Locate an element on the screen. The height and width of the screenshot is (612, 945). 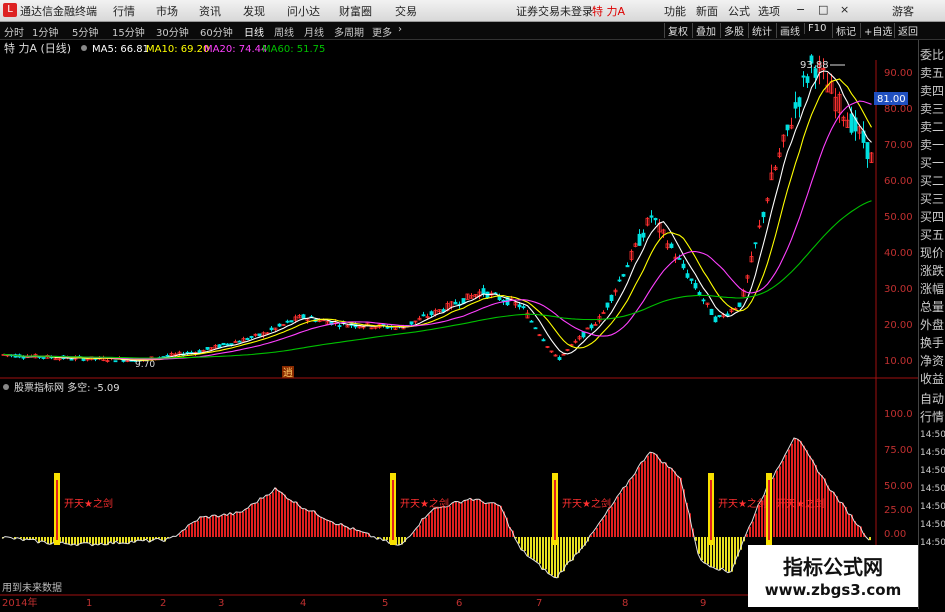
menu-item-options: 选项 is located at coordinates (769, 11).